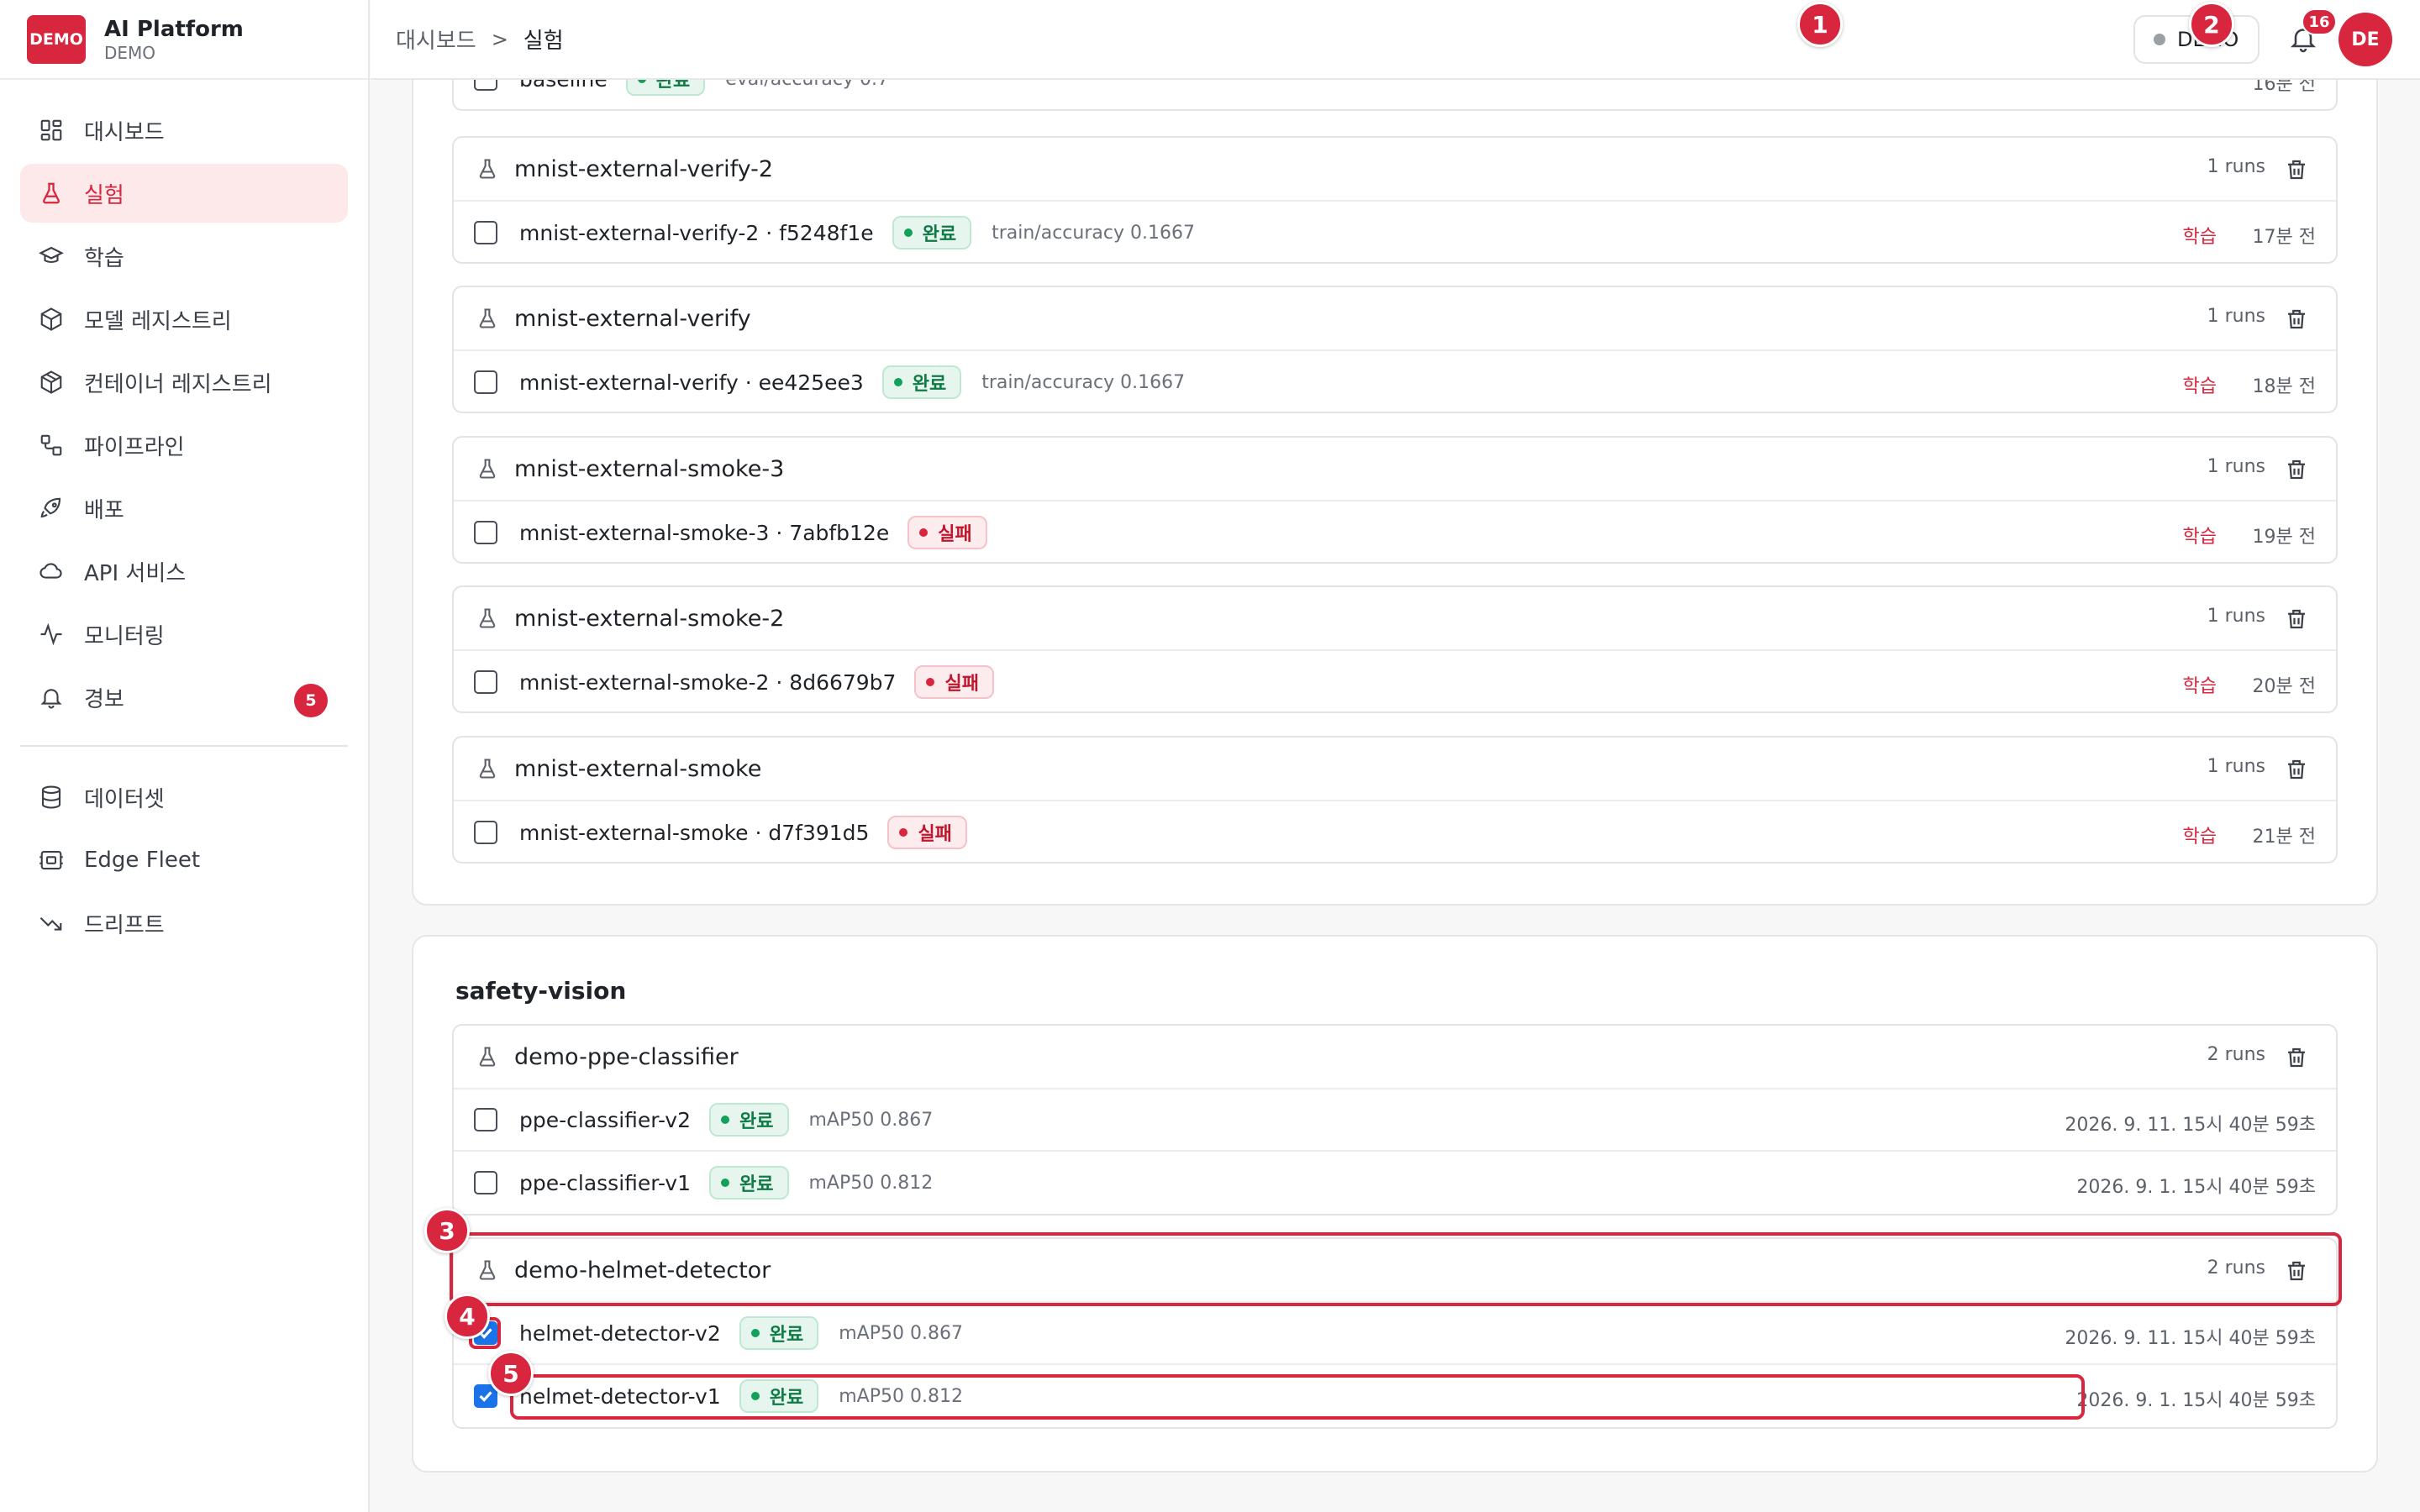 This screenshot has height=1512, width=2420. Describe the element at coordinates (184, 130) in the screenshot. I see `sidebar-item-dashboard: 대시보드` at that location.